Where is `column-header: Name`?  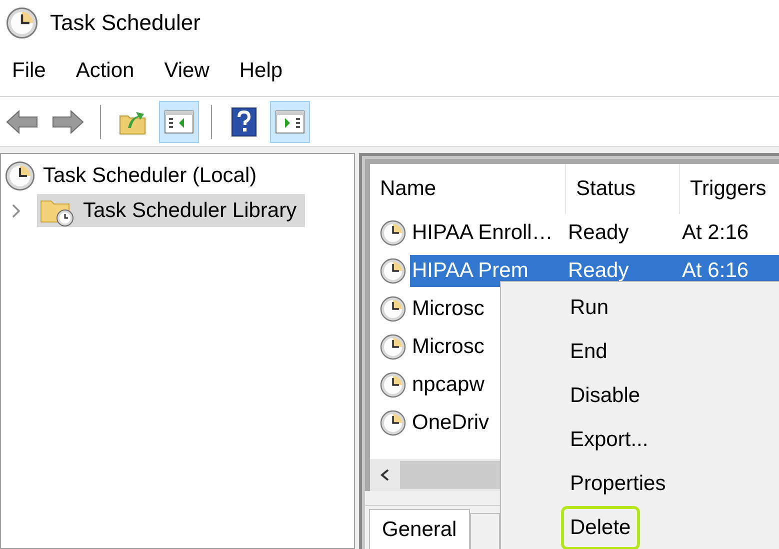
column-header: Name is located at coordinates (468, 189).